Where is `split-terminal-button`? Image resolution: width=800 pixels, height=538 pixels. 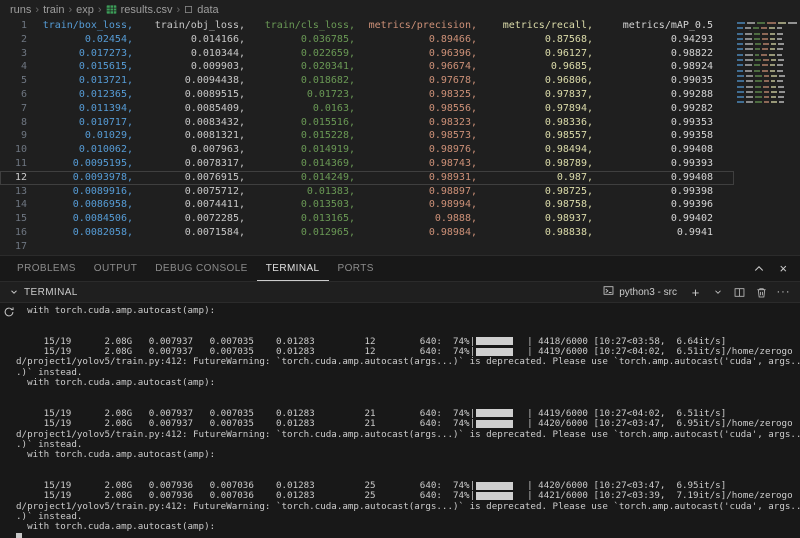 split-terminal-button is located at coordinates (739, 292).